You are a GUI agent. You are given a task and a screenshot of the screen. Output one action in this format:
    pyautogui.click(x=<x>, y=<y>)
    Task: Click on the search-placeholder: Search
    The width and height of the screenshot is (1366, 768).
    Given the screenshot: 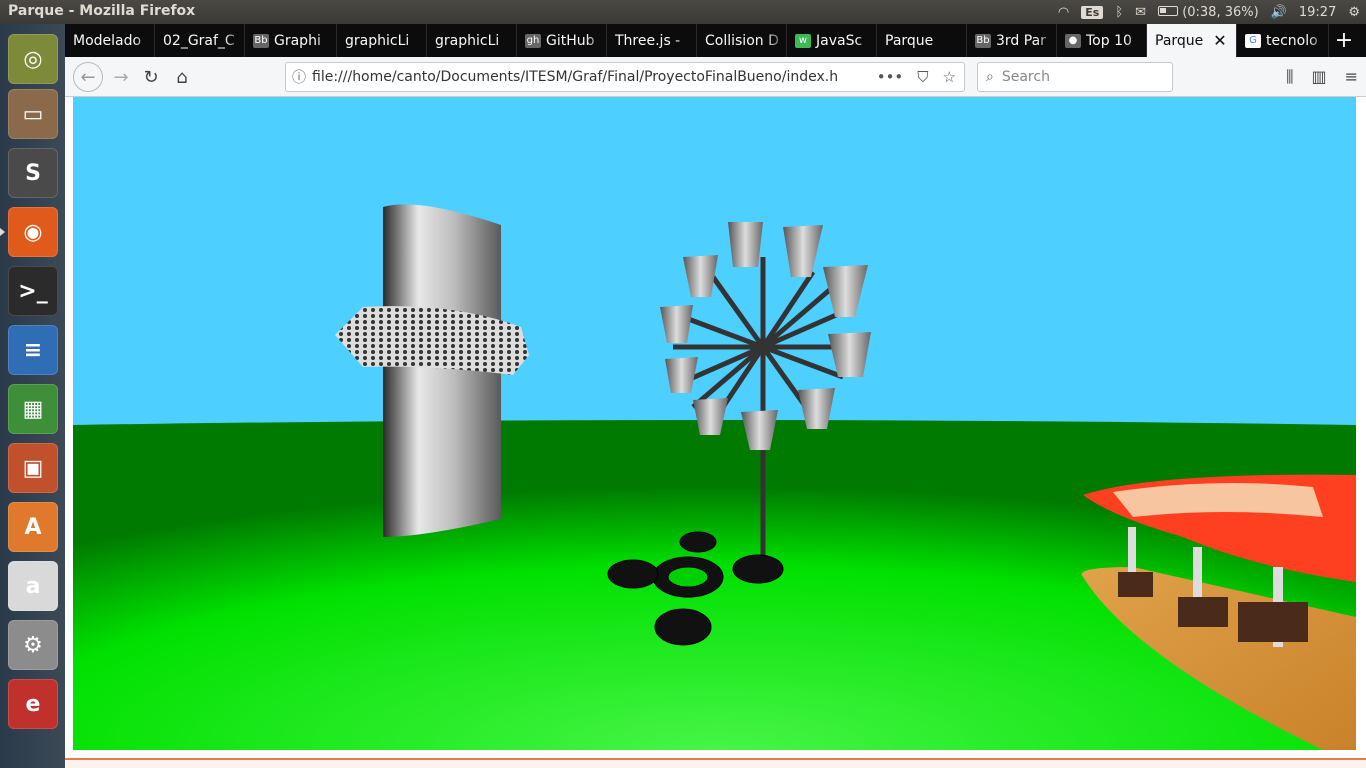 What is the action you would take?
    pyautogui.click(x=1025, y=77)
    